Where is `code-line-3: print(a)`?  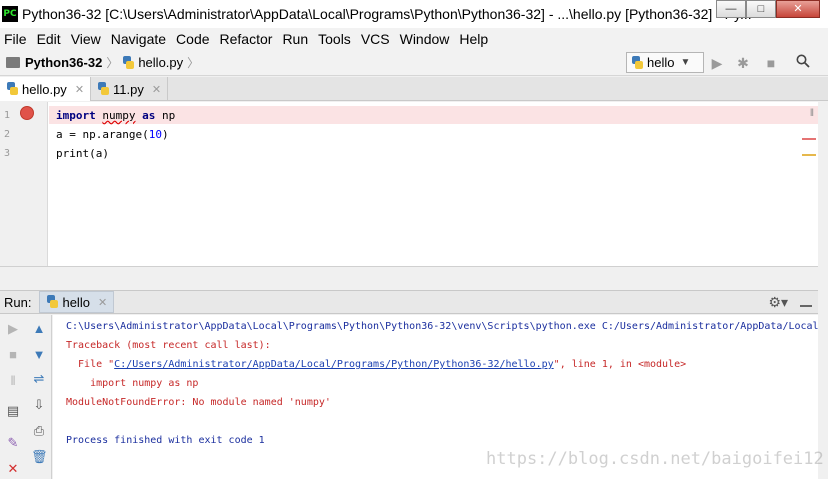 code-line-3: print(a) is located at coordinates (82, 153).